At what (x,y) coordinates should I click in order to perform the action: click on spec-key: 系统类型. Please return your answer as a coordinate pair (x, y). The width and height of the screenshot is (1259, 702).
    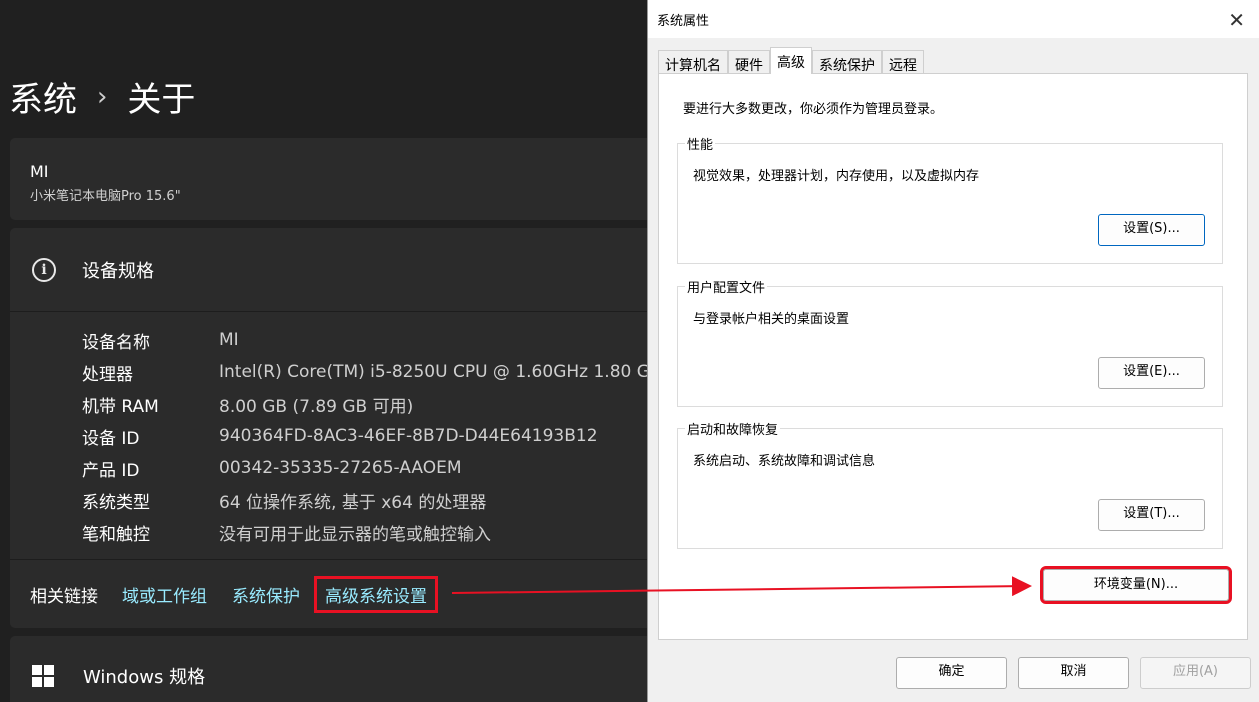
    Looking at the image, I should click on (116, 502).